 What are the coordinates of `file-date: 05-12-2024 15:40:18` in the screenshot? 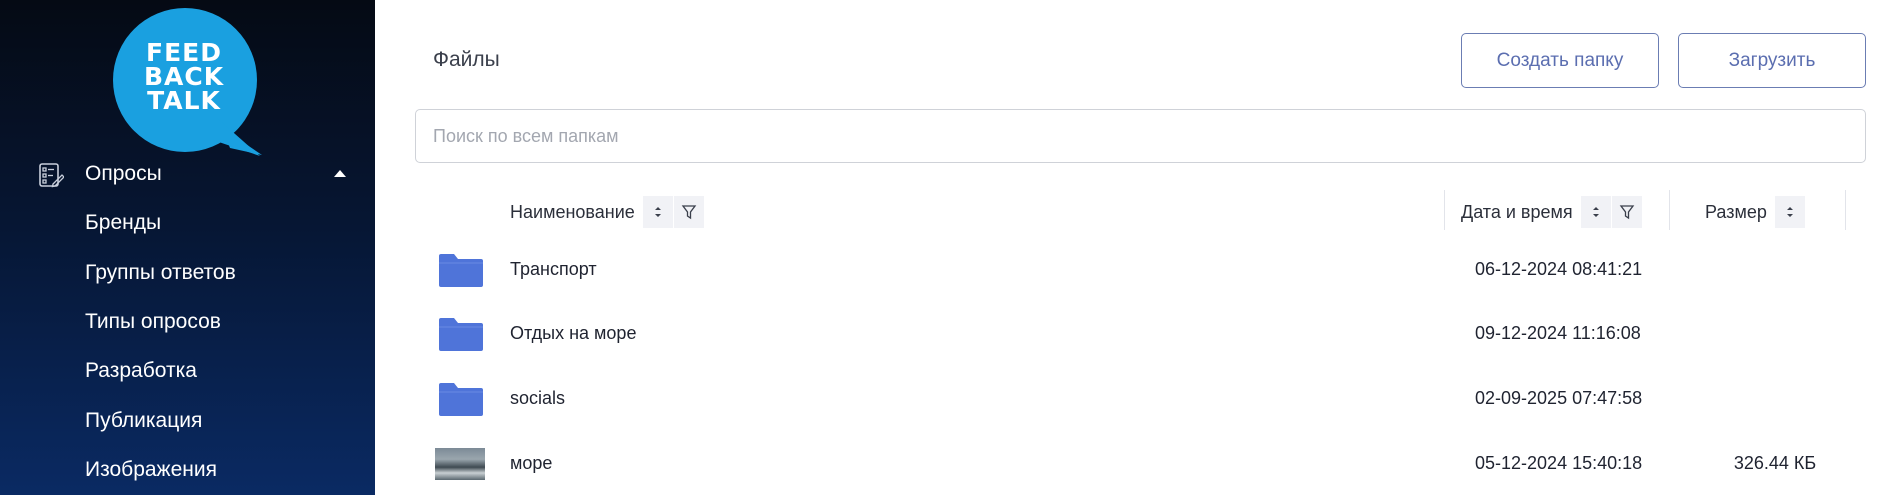 It's located at (1559, 463).